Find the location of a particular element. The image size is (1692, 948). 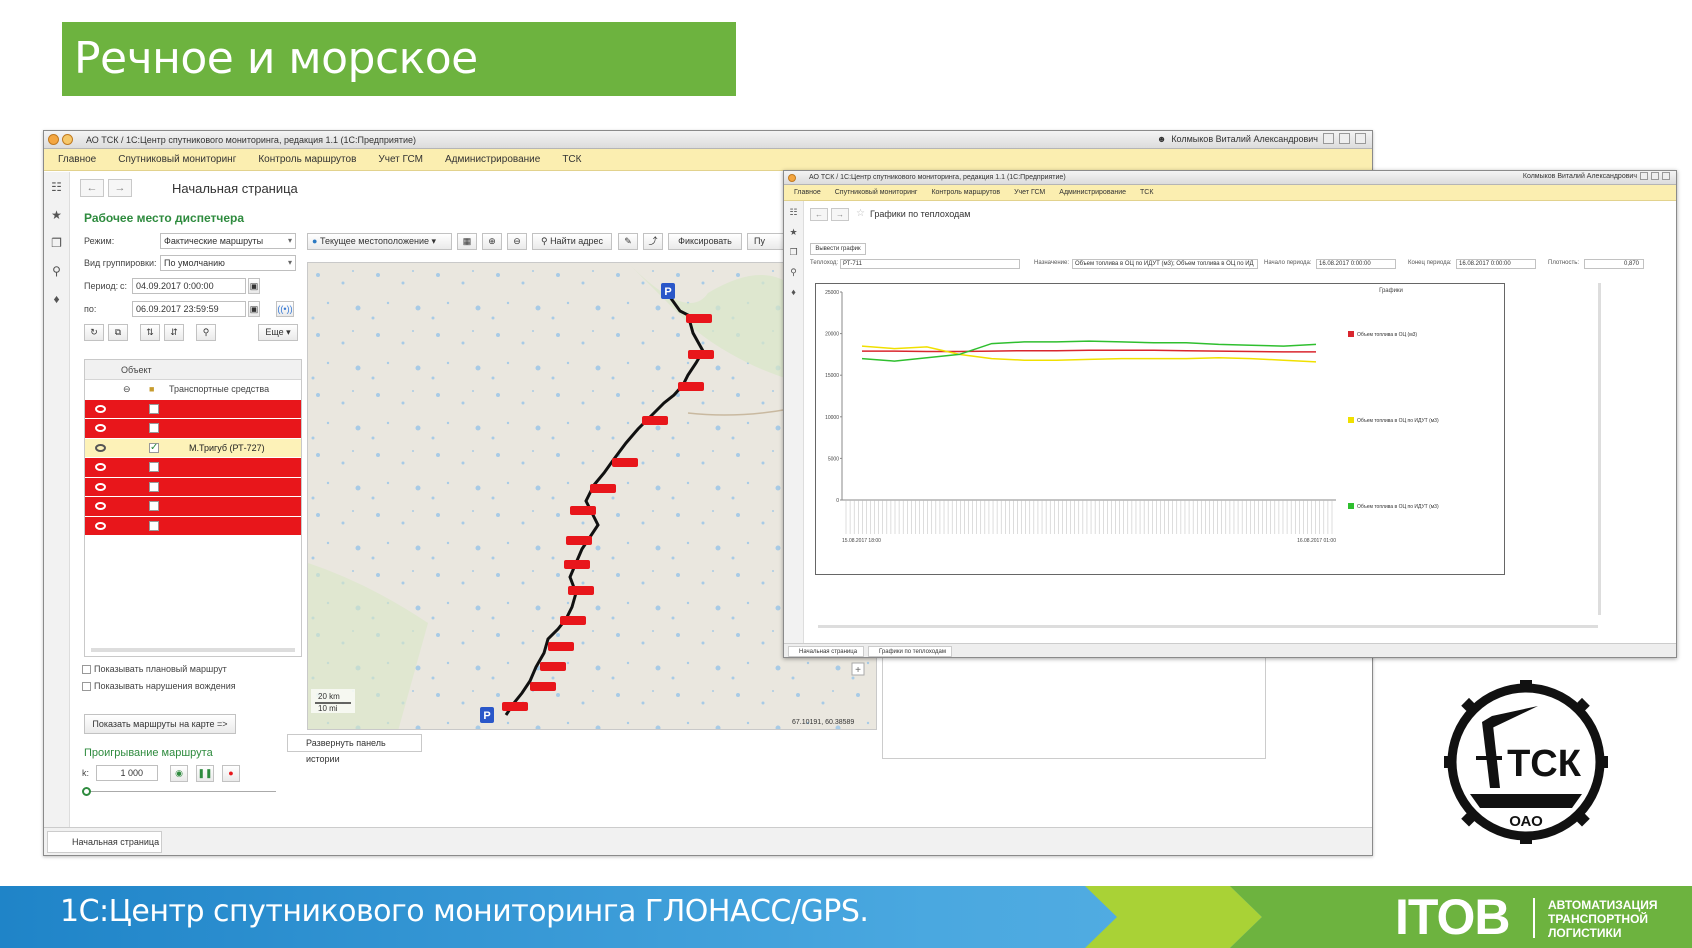

refresh-icon: ↻ is located at coordinates (94, 332).